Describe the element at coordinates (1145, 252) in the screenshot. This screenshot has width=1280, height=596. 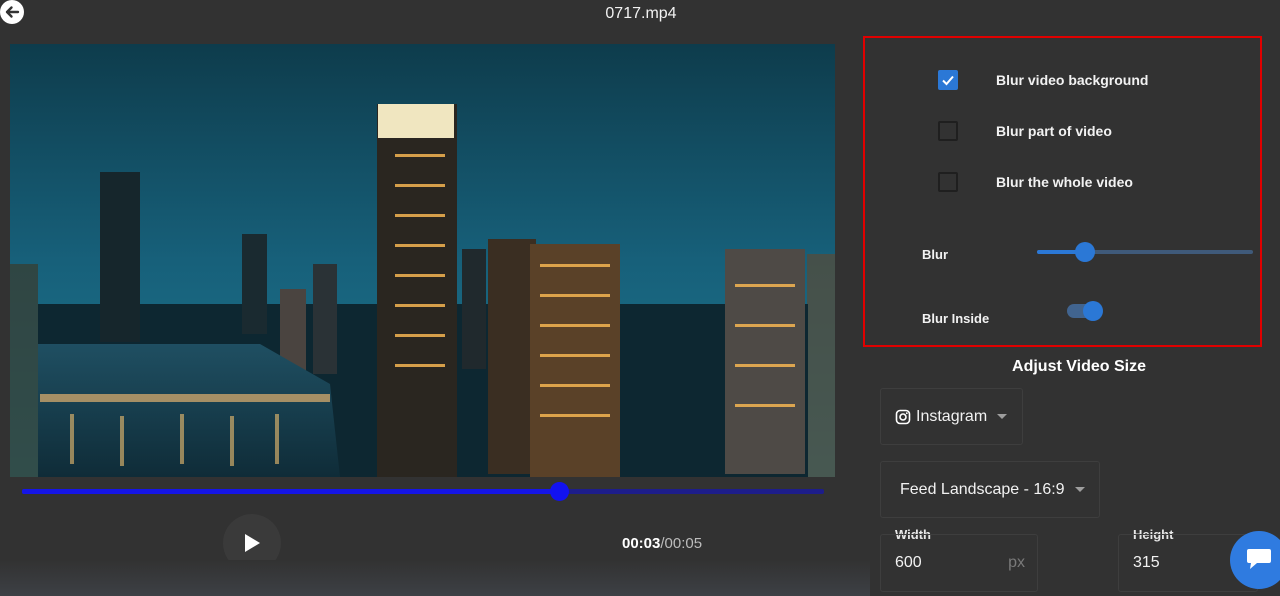
I see `blur-slider` at that location.